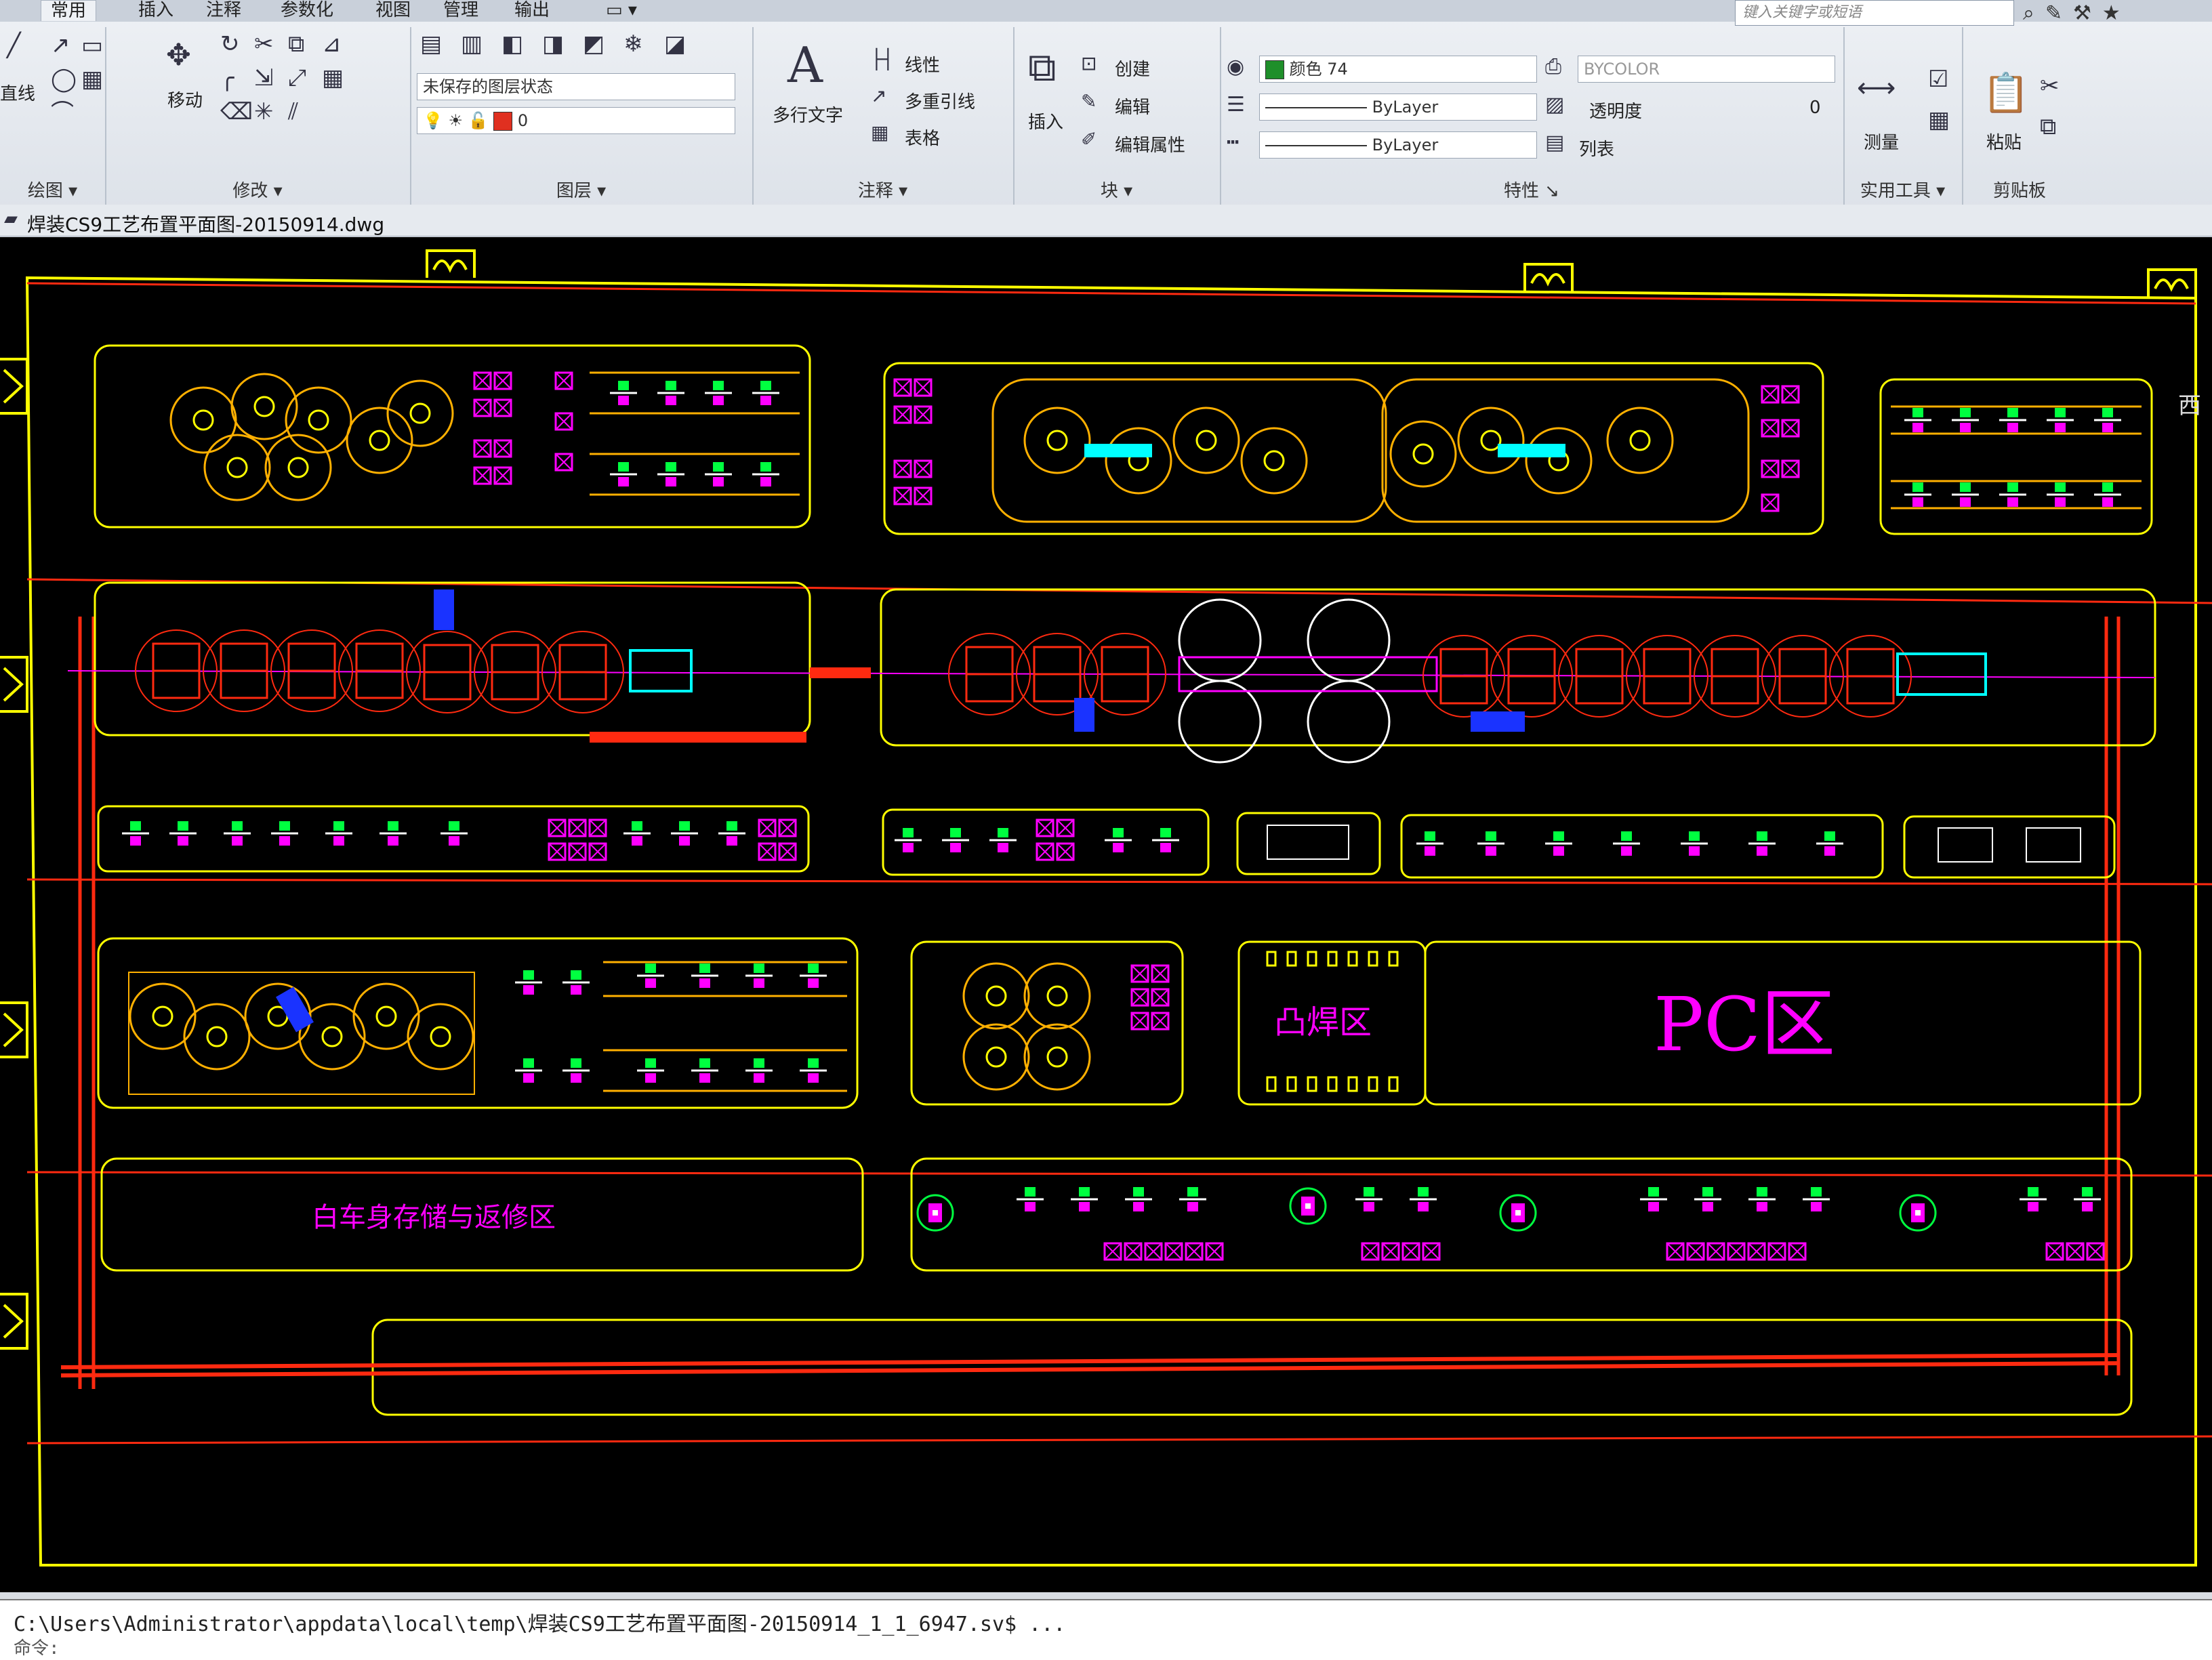  Describe the element at coordinates (1815, 108) in the screenshot. I see `transparency-value: 0` at that location.